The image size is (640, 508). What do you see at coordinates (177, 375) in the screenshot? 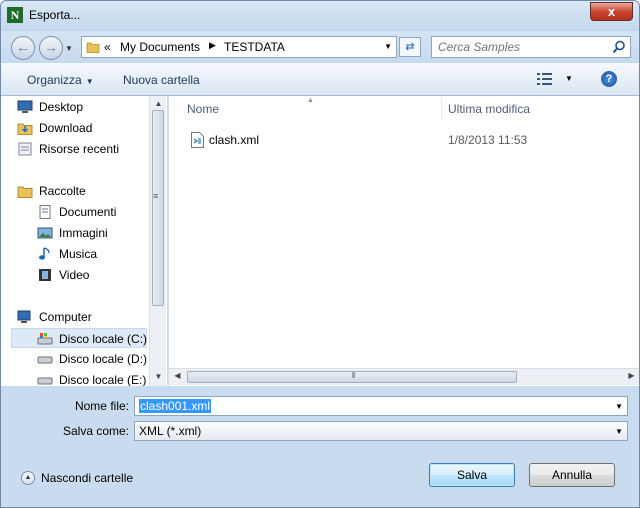
I see `scroll-left-icon: ◀` at bounding box center [177, 375].